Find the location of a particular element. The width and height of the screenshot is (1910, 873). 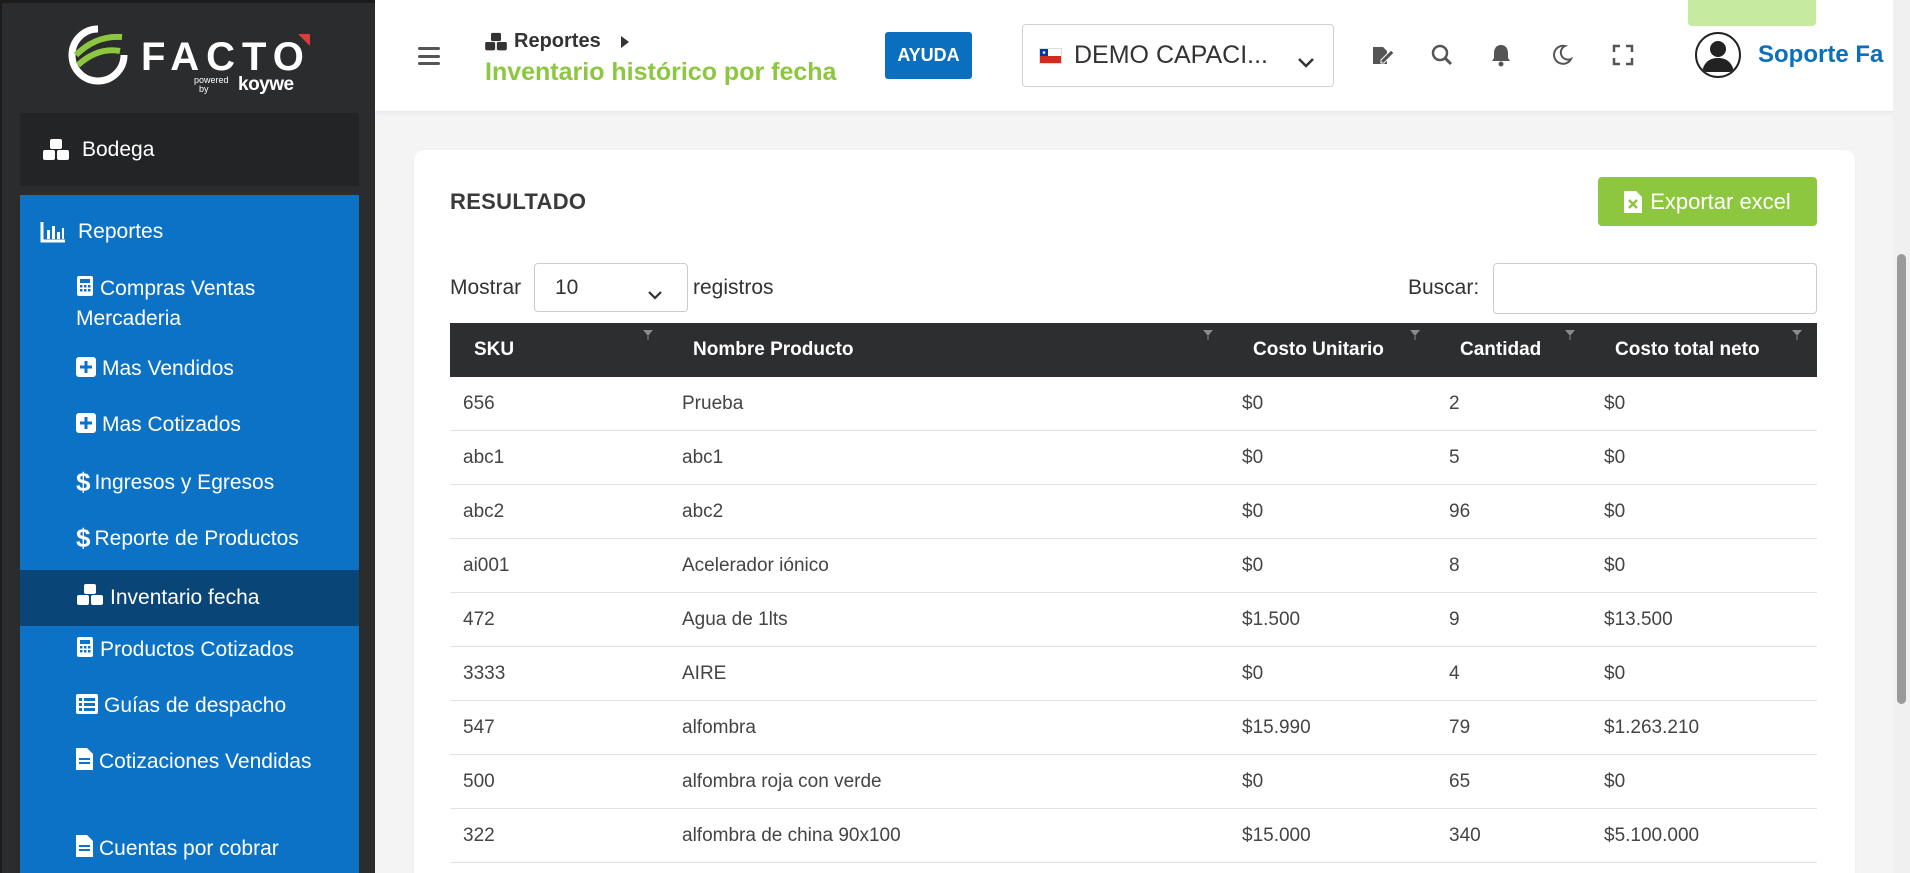

export-excel-button: Exportar excel is located at coordinates (1707, 201).